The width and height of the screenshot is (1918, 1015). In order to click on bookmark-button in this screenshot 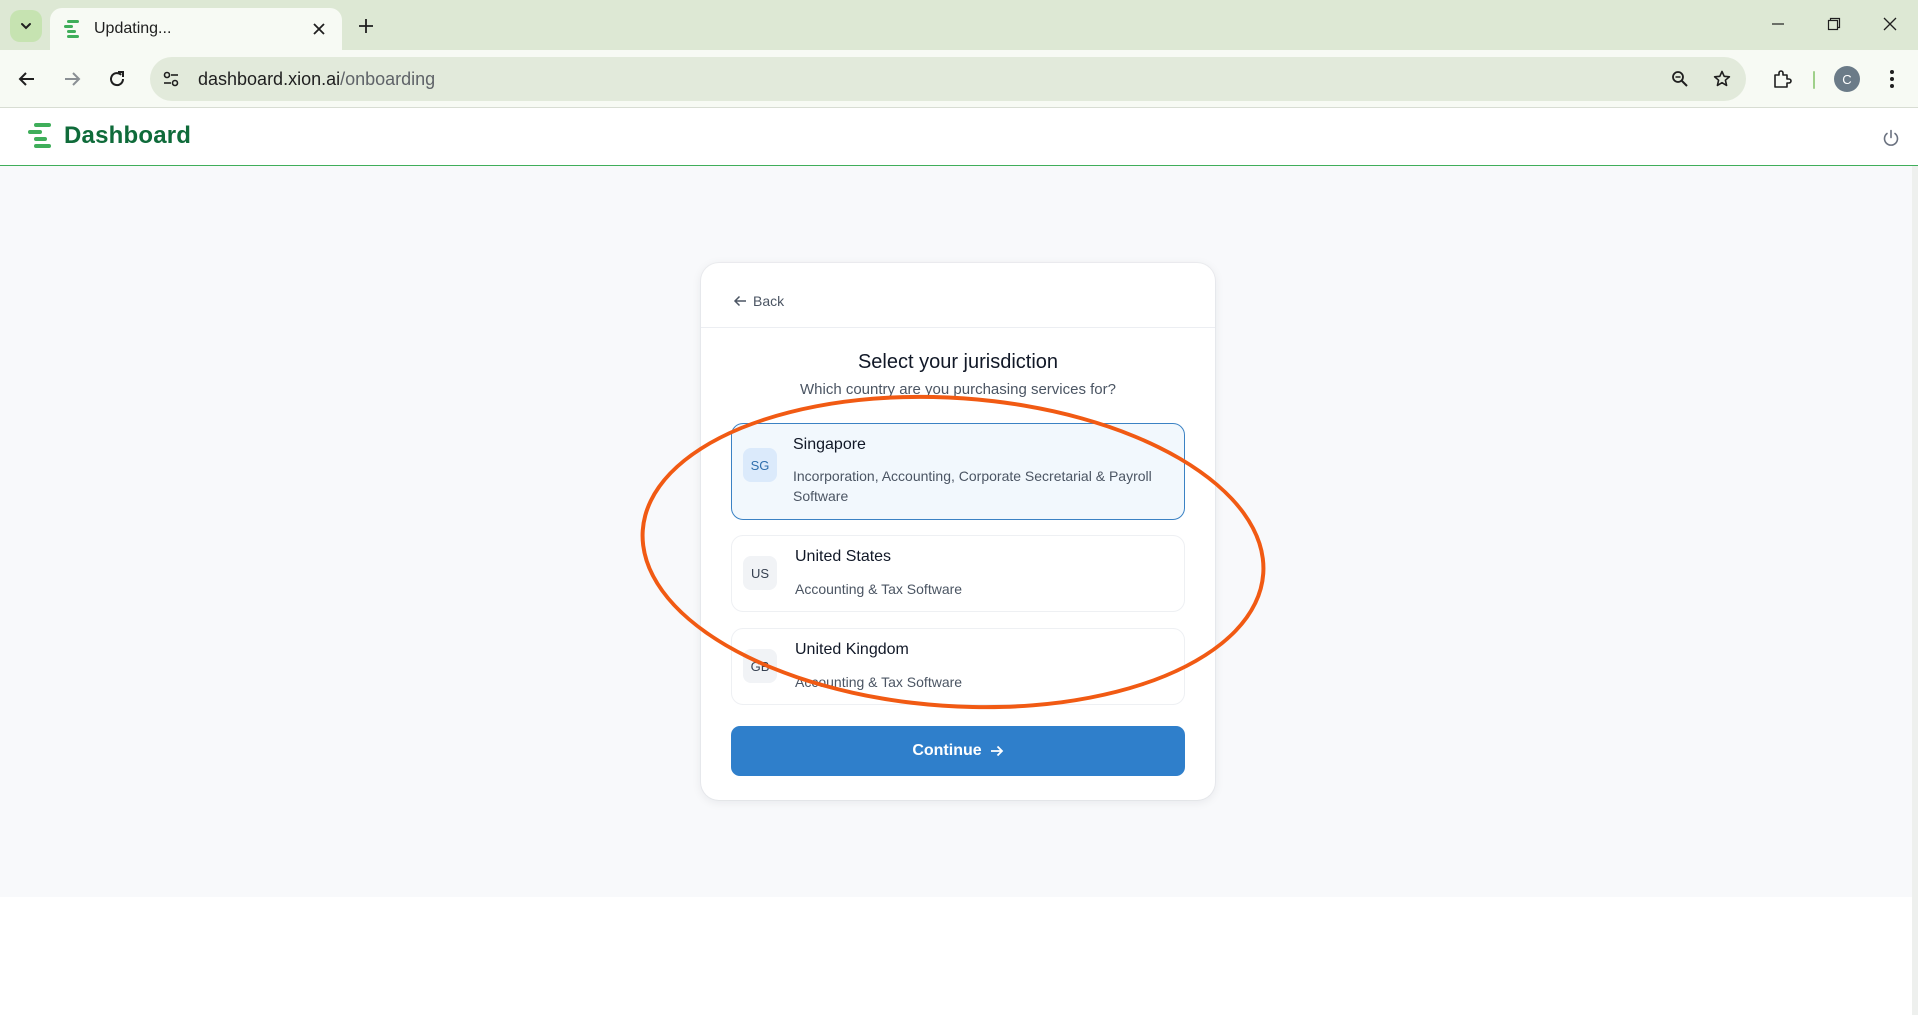, I will do `click(1722, 79)`.